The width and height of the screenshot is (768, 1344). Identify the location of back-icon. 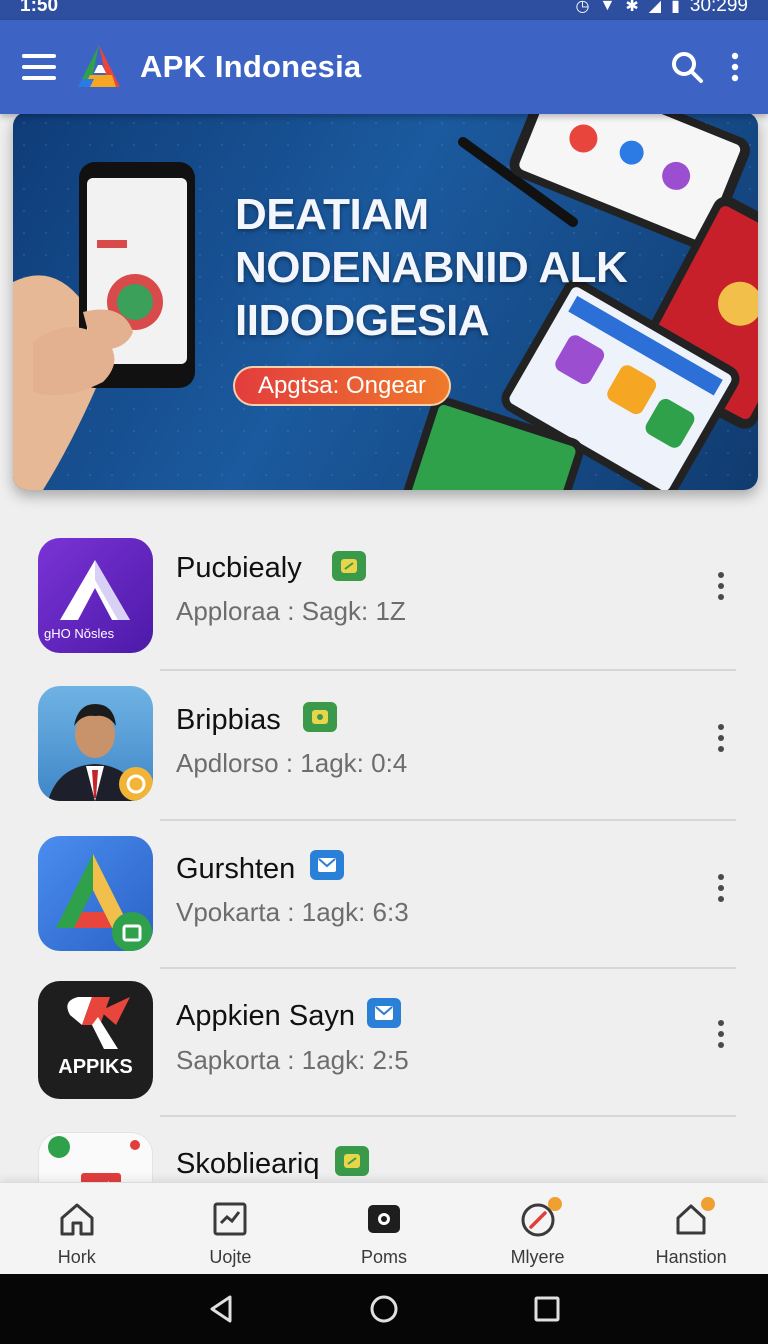
(221, 1309).